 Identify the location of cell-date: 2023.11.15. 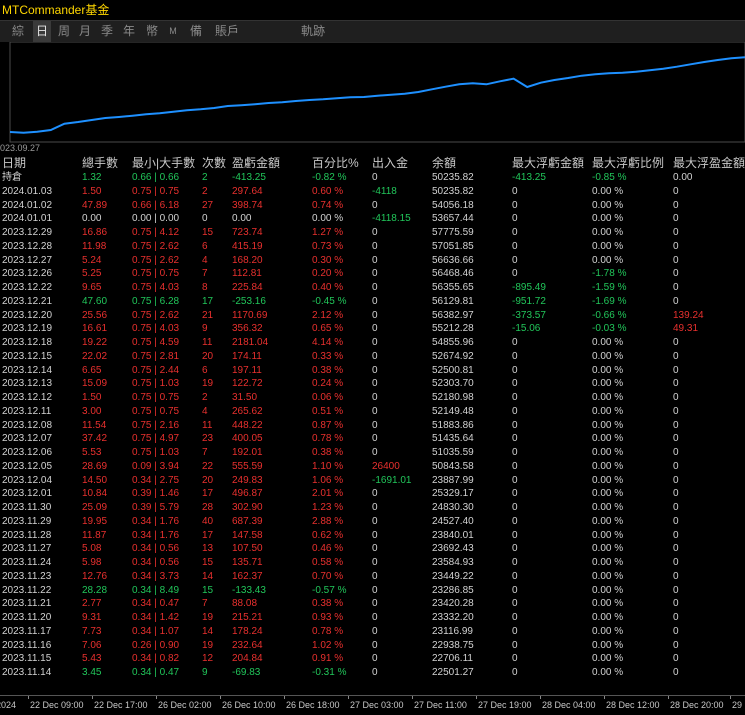
(27, 659).